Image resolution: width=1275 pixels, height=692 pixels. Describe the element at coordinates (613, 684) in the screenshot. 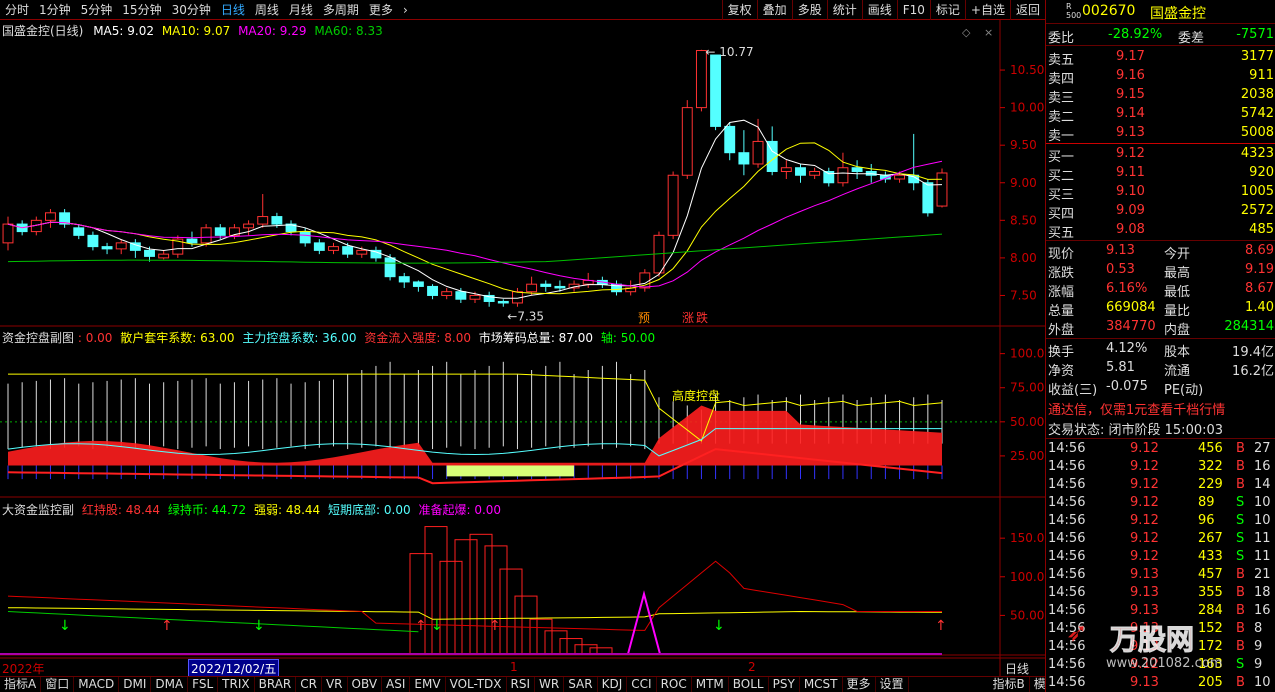

I see `indicator-tab: KDJ` at that location.